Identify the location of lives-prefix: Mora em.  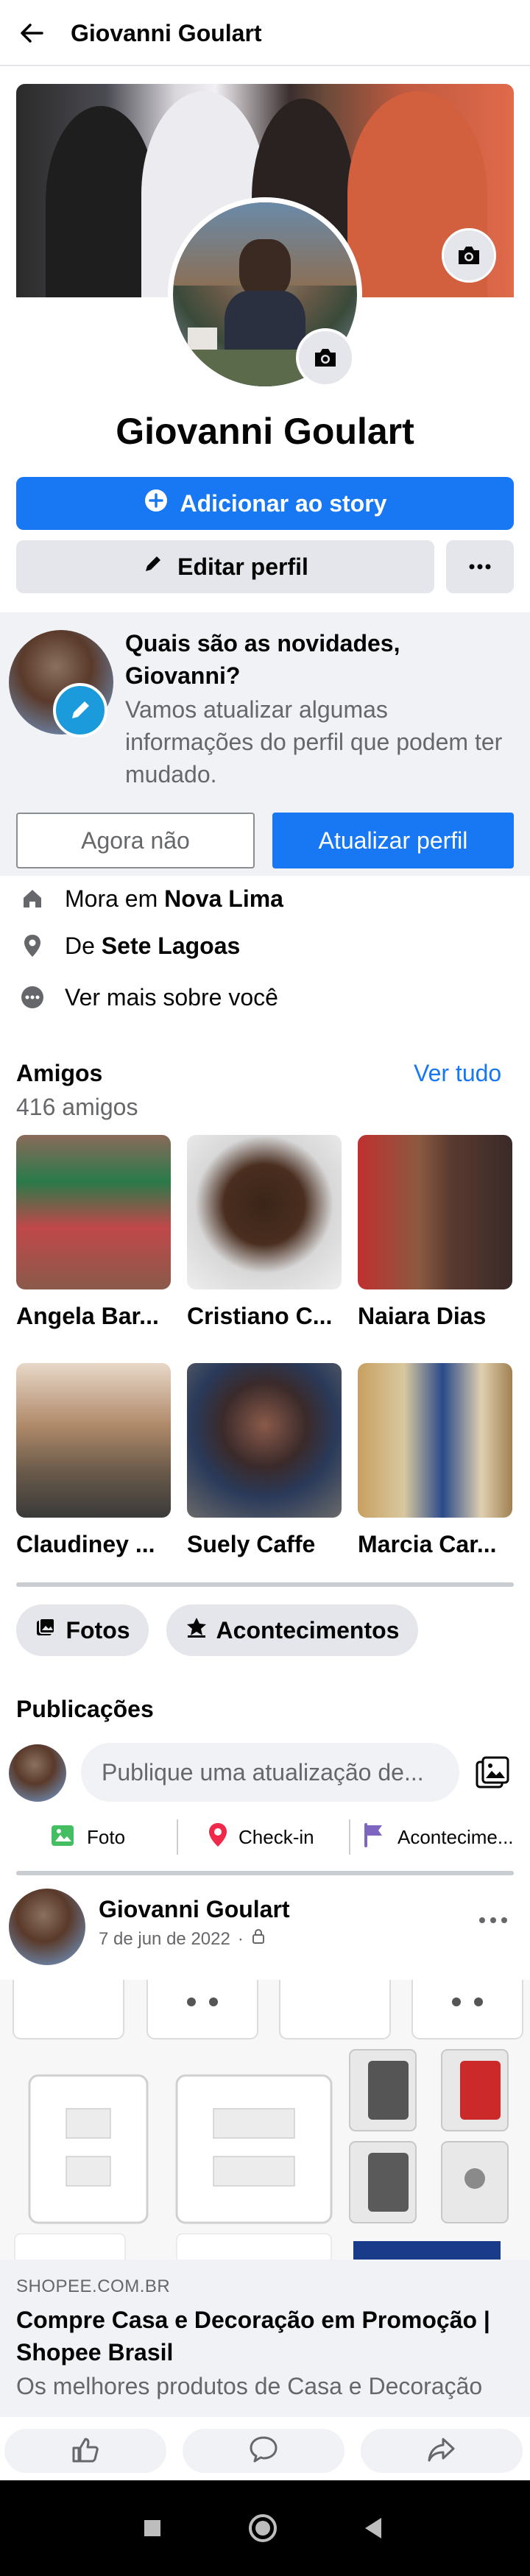
(111, 899).